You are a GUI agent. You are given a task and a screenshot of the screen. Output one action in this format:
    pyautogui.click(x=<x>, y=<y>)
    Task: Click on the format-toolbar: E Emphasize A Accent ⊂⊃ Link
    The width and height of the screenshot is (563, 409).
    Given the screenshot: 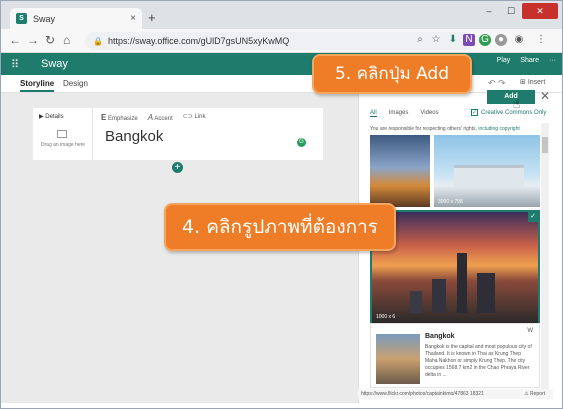 What is the action you would take?
    pyautogui.click(x=153, y=117)
    